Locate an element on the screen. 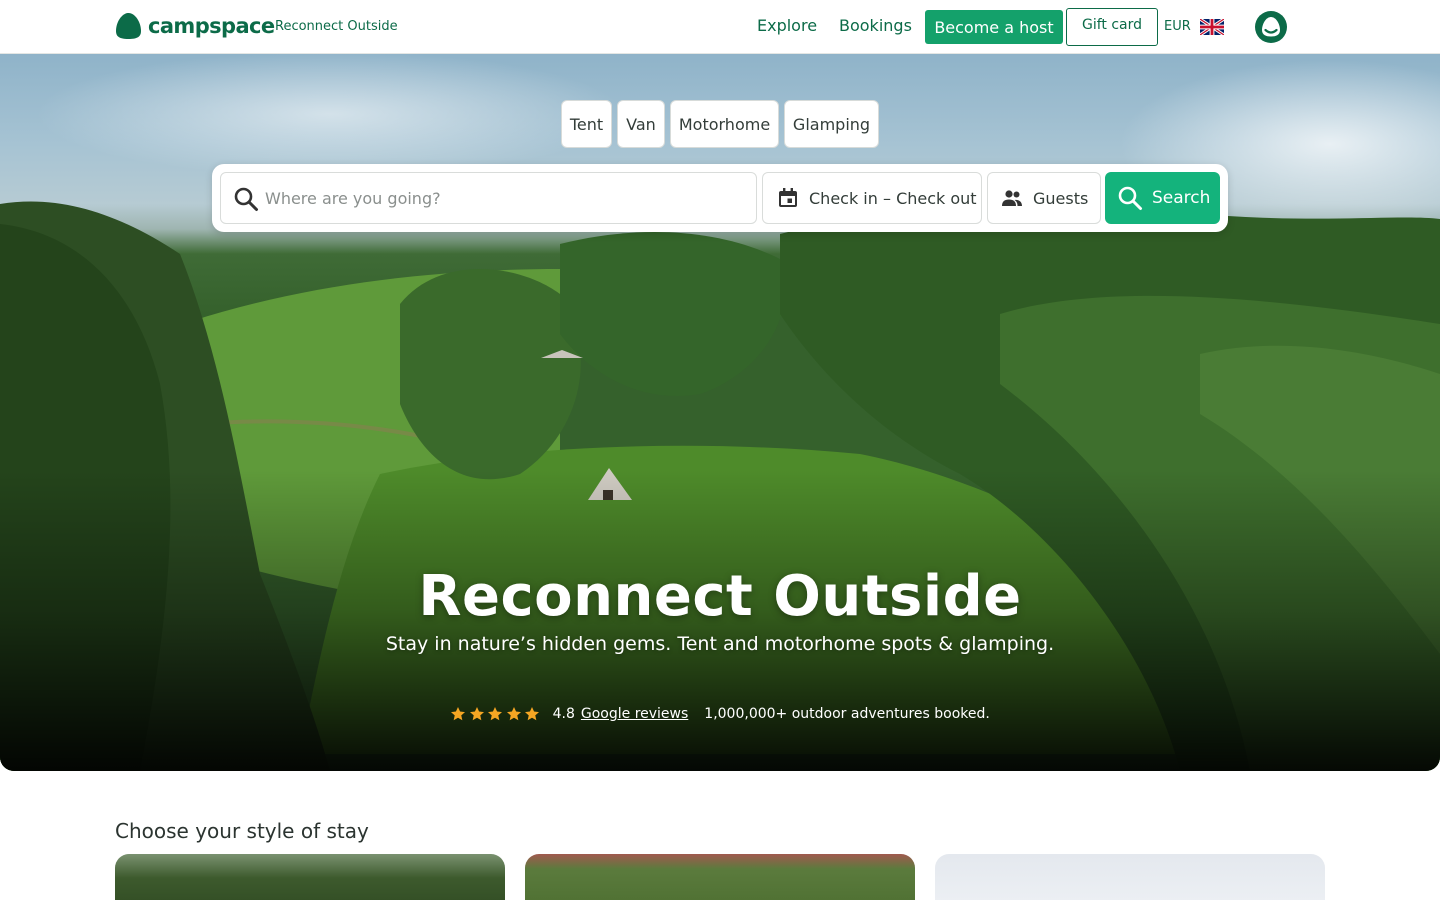  calendar-icon is located at coordinates (788, 197).